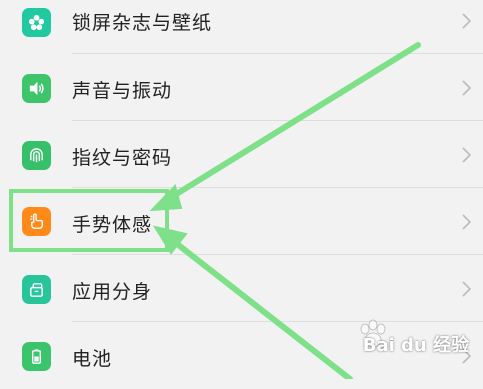 The height and width of the screenshot is (389, 483). Describe the element at coordinates (122, 158) in the screenshot. I see `settings-item-label: 指纹与密码` at that location.